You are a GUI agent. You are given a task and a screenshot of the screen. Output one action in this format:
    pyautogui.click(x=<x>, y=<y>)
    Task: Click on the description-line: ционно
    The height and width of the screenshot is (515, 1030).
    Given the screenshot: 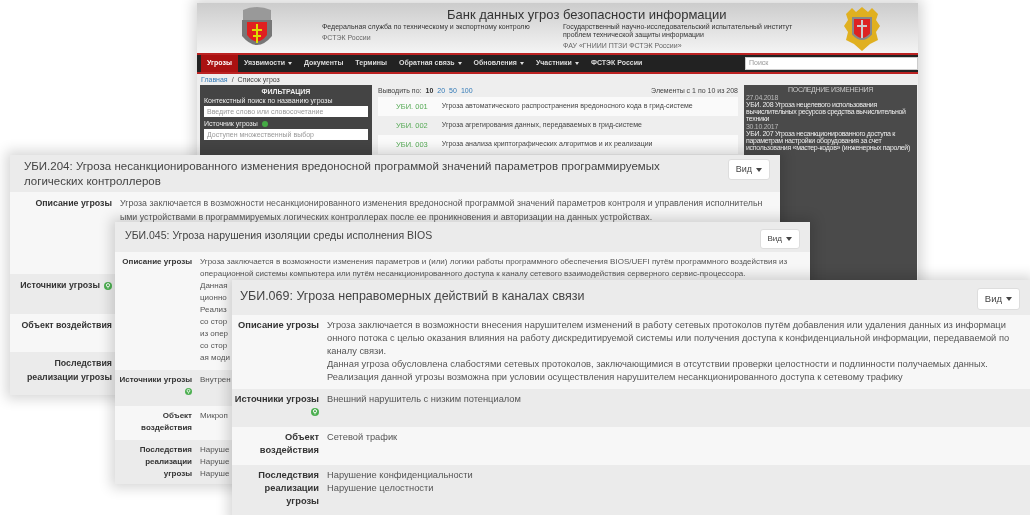 What is the action you would take?
    pyautogui.click(x=213, y=298)
    